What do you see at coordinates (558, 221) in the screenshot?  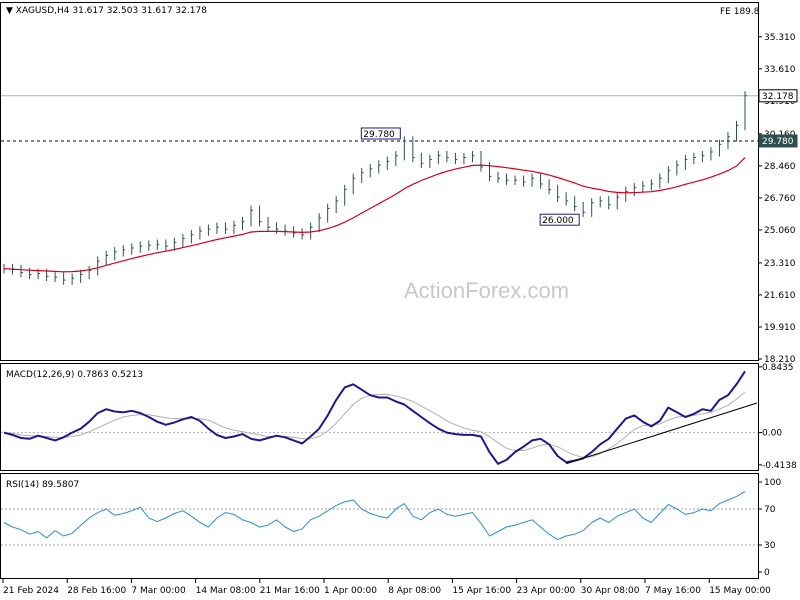 I see `annotation-label-1: 26.000` at bounding box center [558, 221].